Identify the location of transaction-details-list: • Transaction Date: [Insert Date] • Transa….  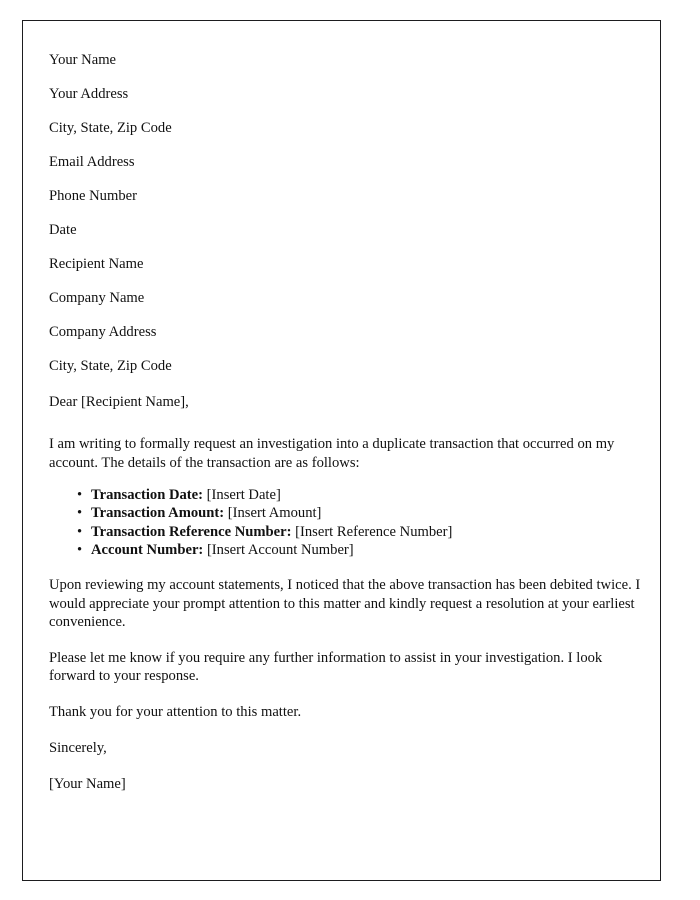
(345, 522).